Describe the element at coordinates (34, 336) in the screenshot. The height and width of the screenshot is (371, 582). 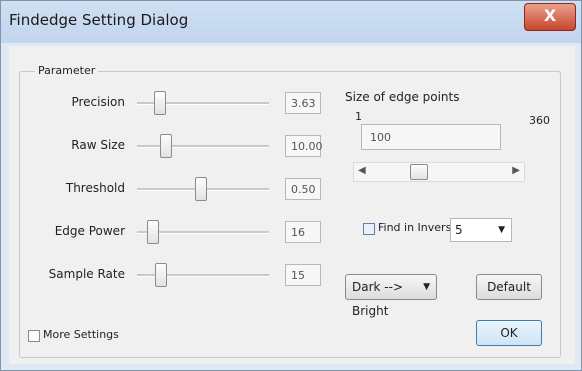
I see `more-settings-checkbox` at that location.